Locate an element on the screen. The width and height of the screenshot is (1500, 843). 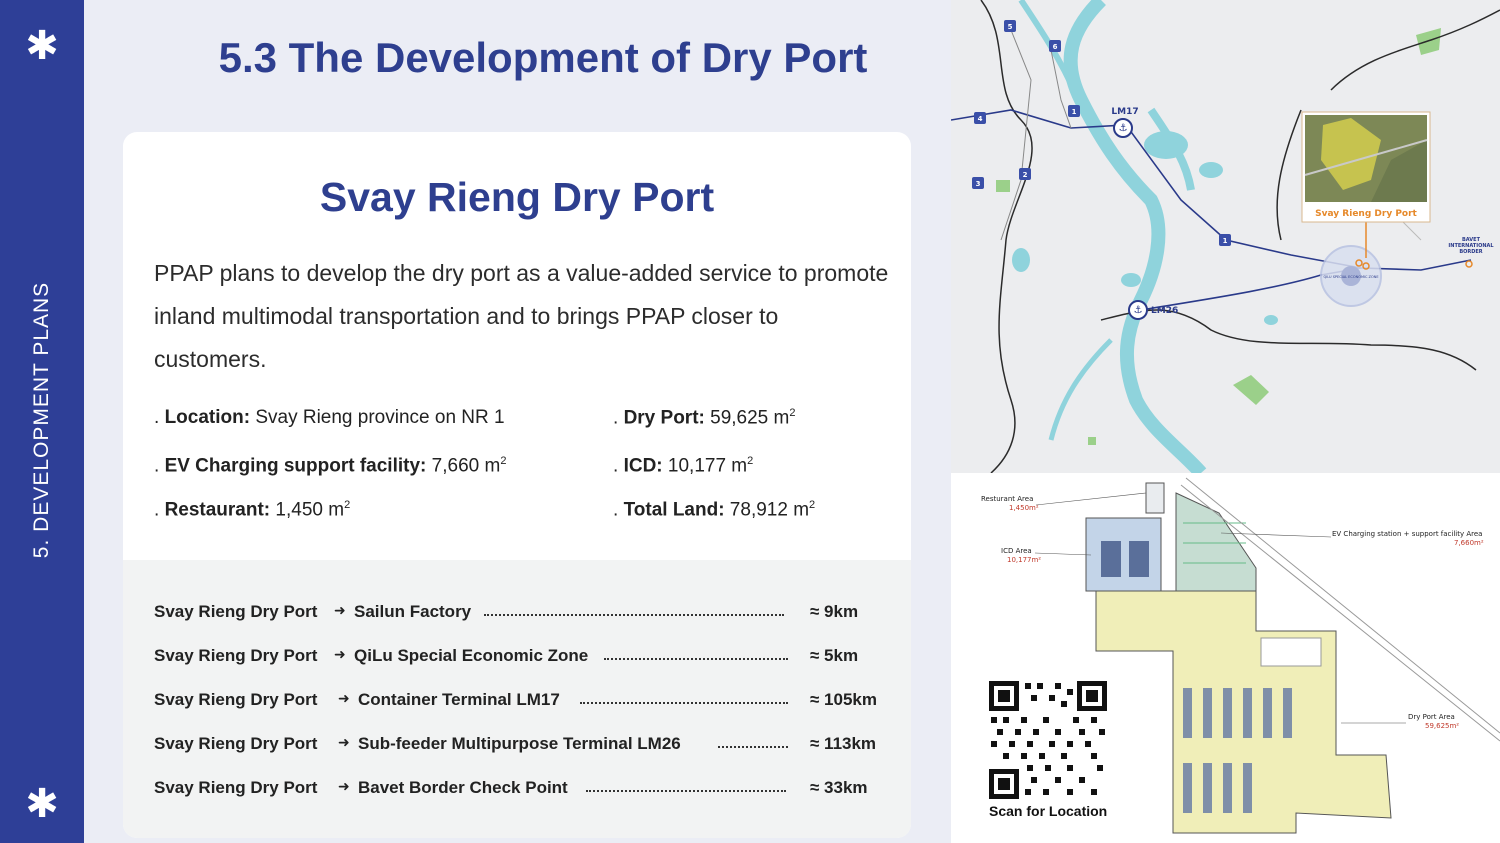
svg-text: 7,660m² is located at coordinates (1469, 543).